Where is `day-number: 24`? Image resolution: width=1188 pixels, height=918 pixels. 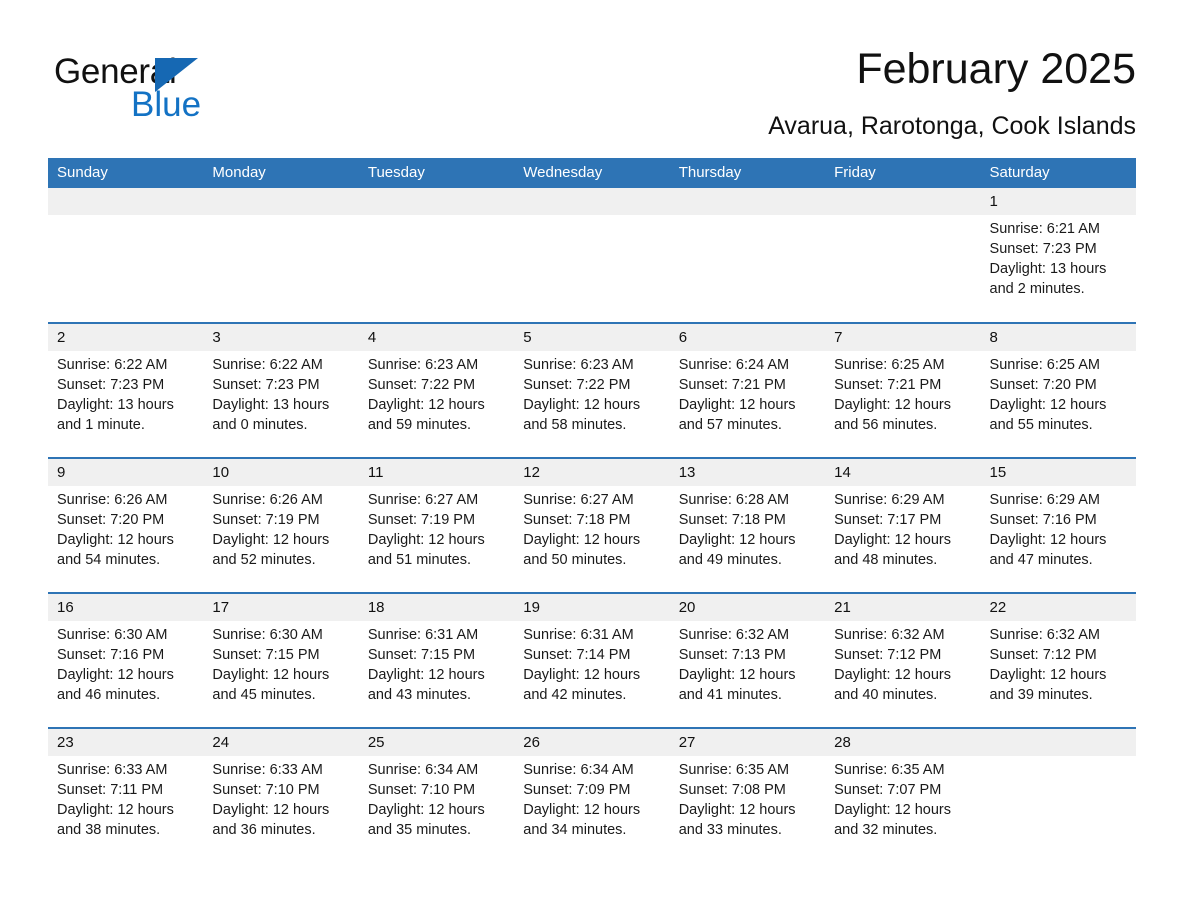 day-number: 24 is located at coordinates (281, 742).